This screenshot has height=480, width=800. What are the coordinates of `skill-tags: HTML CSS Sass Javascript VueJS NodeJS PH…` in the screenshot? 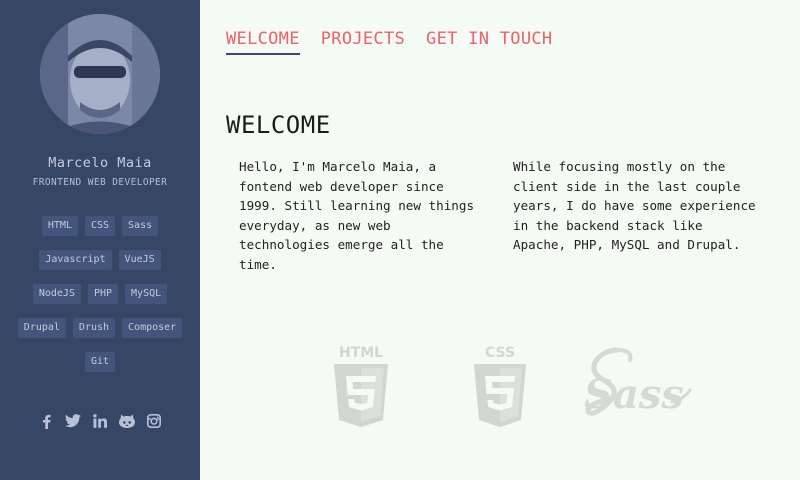 It's located at (100, 301).